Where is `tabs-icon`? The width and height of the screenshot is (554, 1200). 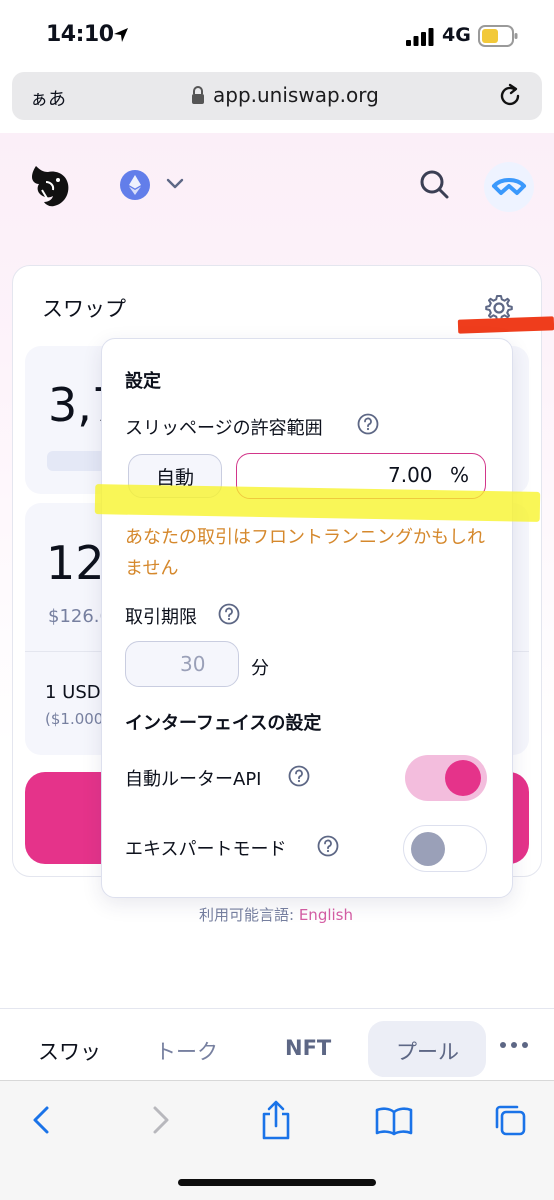 tabs-icon is located at coordinates (510, 1120).